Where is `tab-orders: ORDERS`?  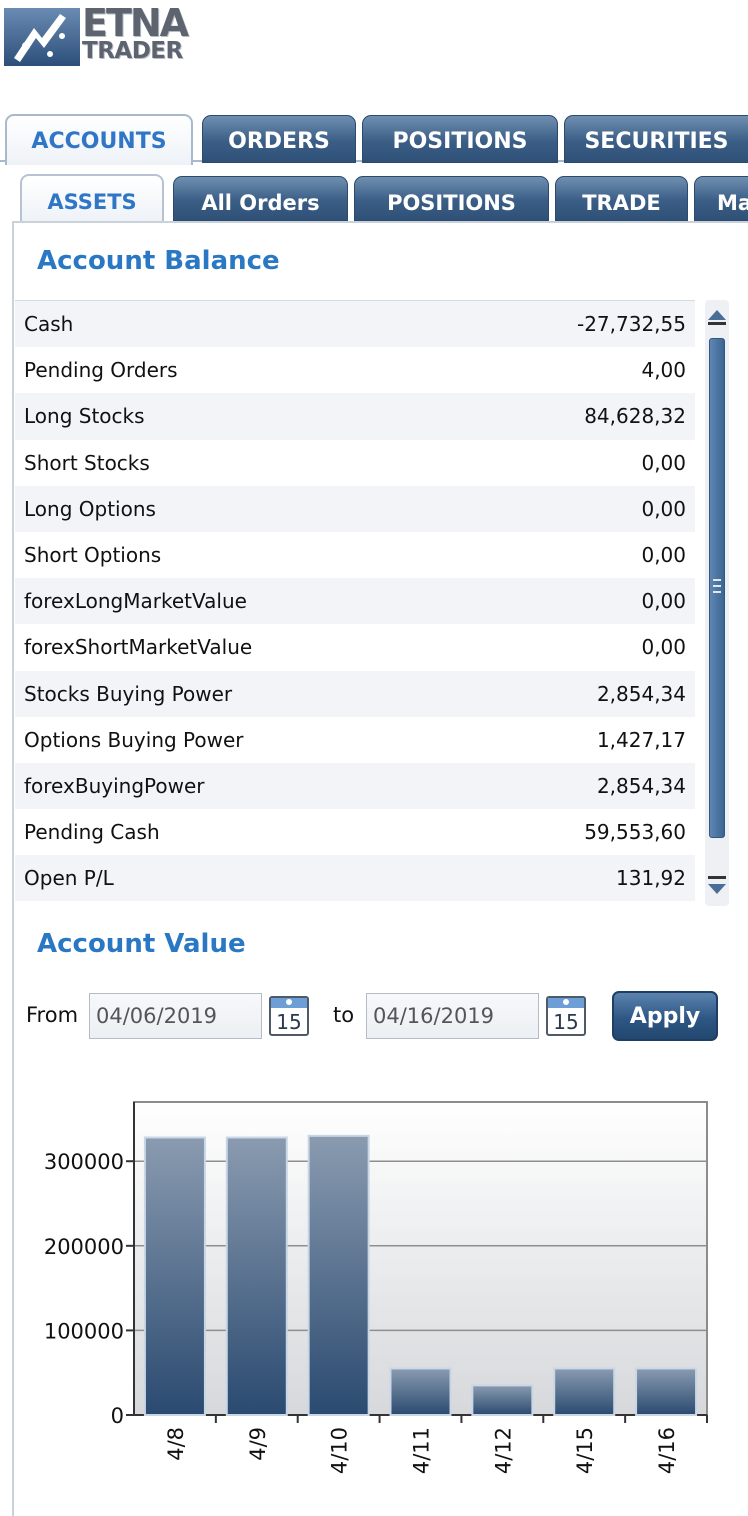 tab-orders: ORDERS is located at coordinates (279, 139).